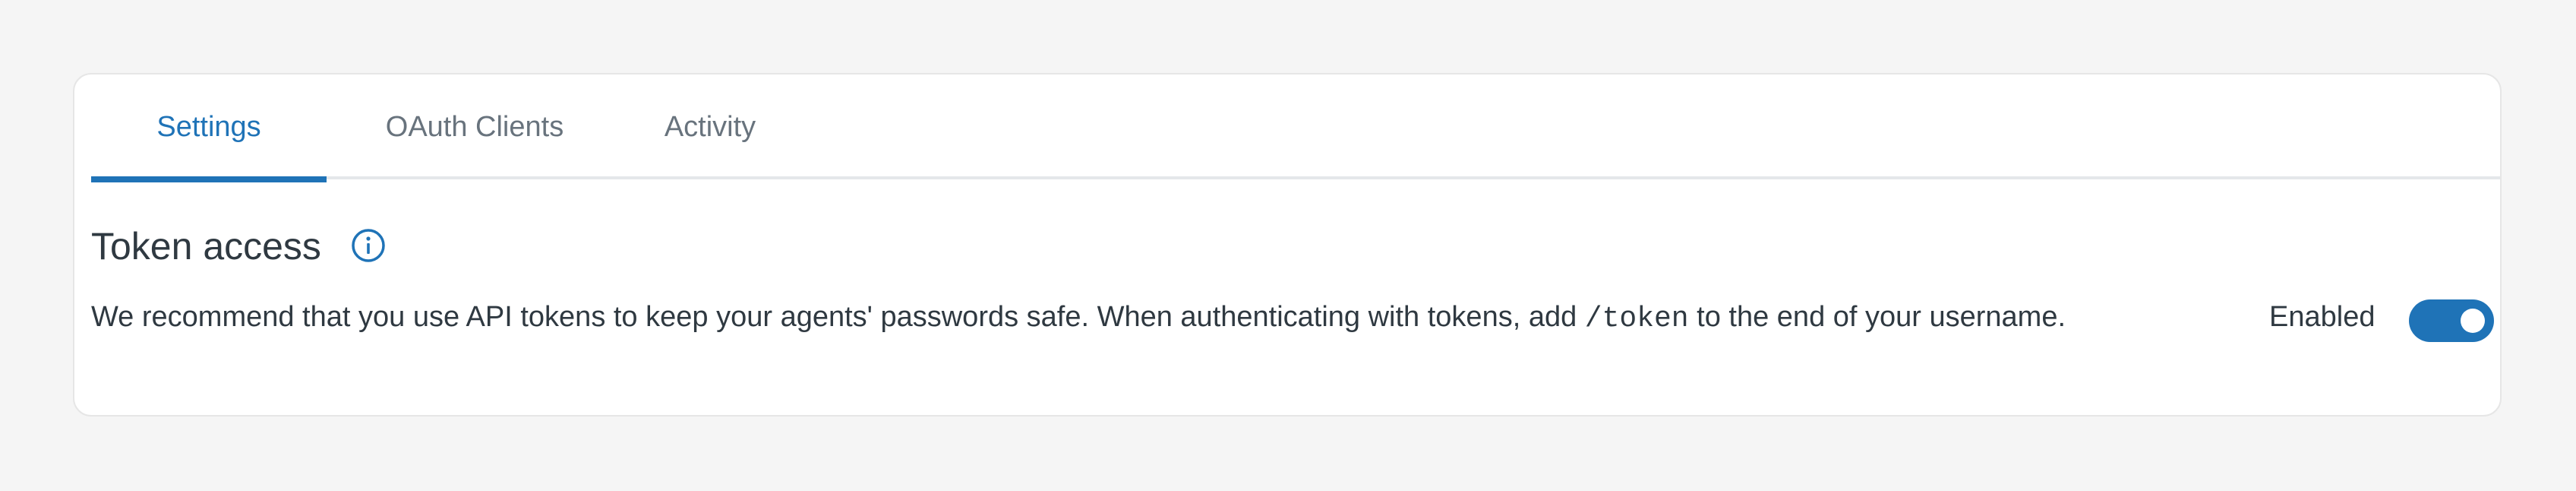 The width and height of the screenshot is (2576, 491). What do you see at coordinates (2322, 317) in the screenshot?
I see `enabled-label: Enabled` at bounding box center [2322, 317].